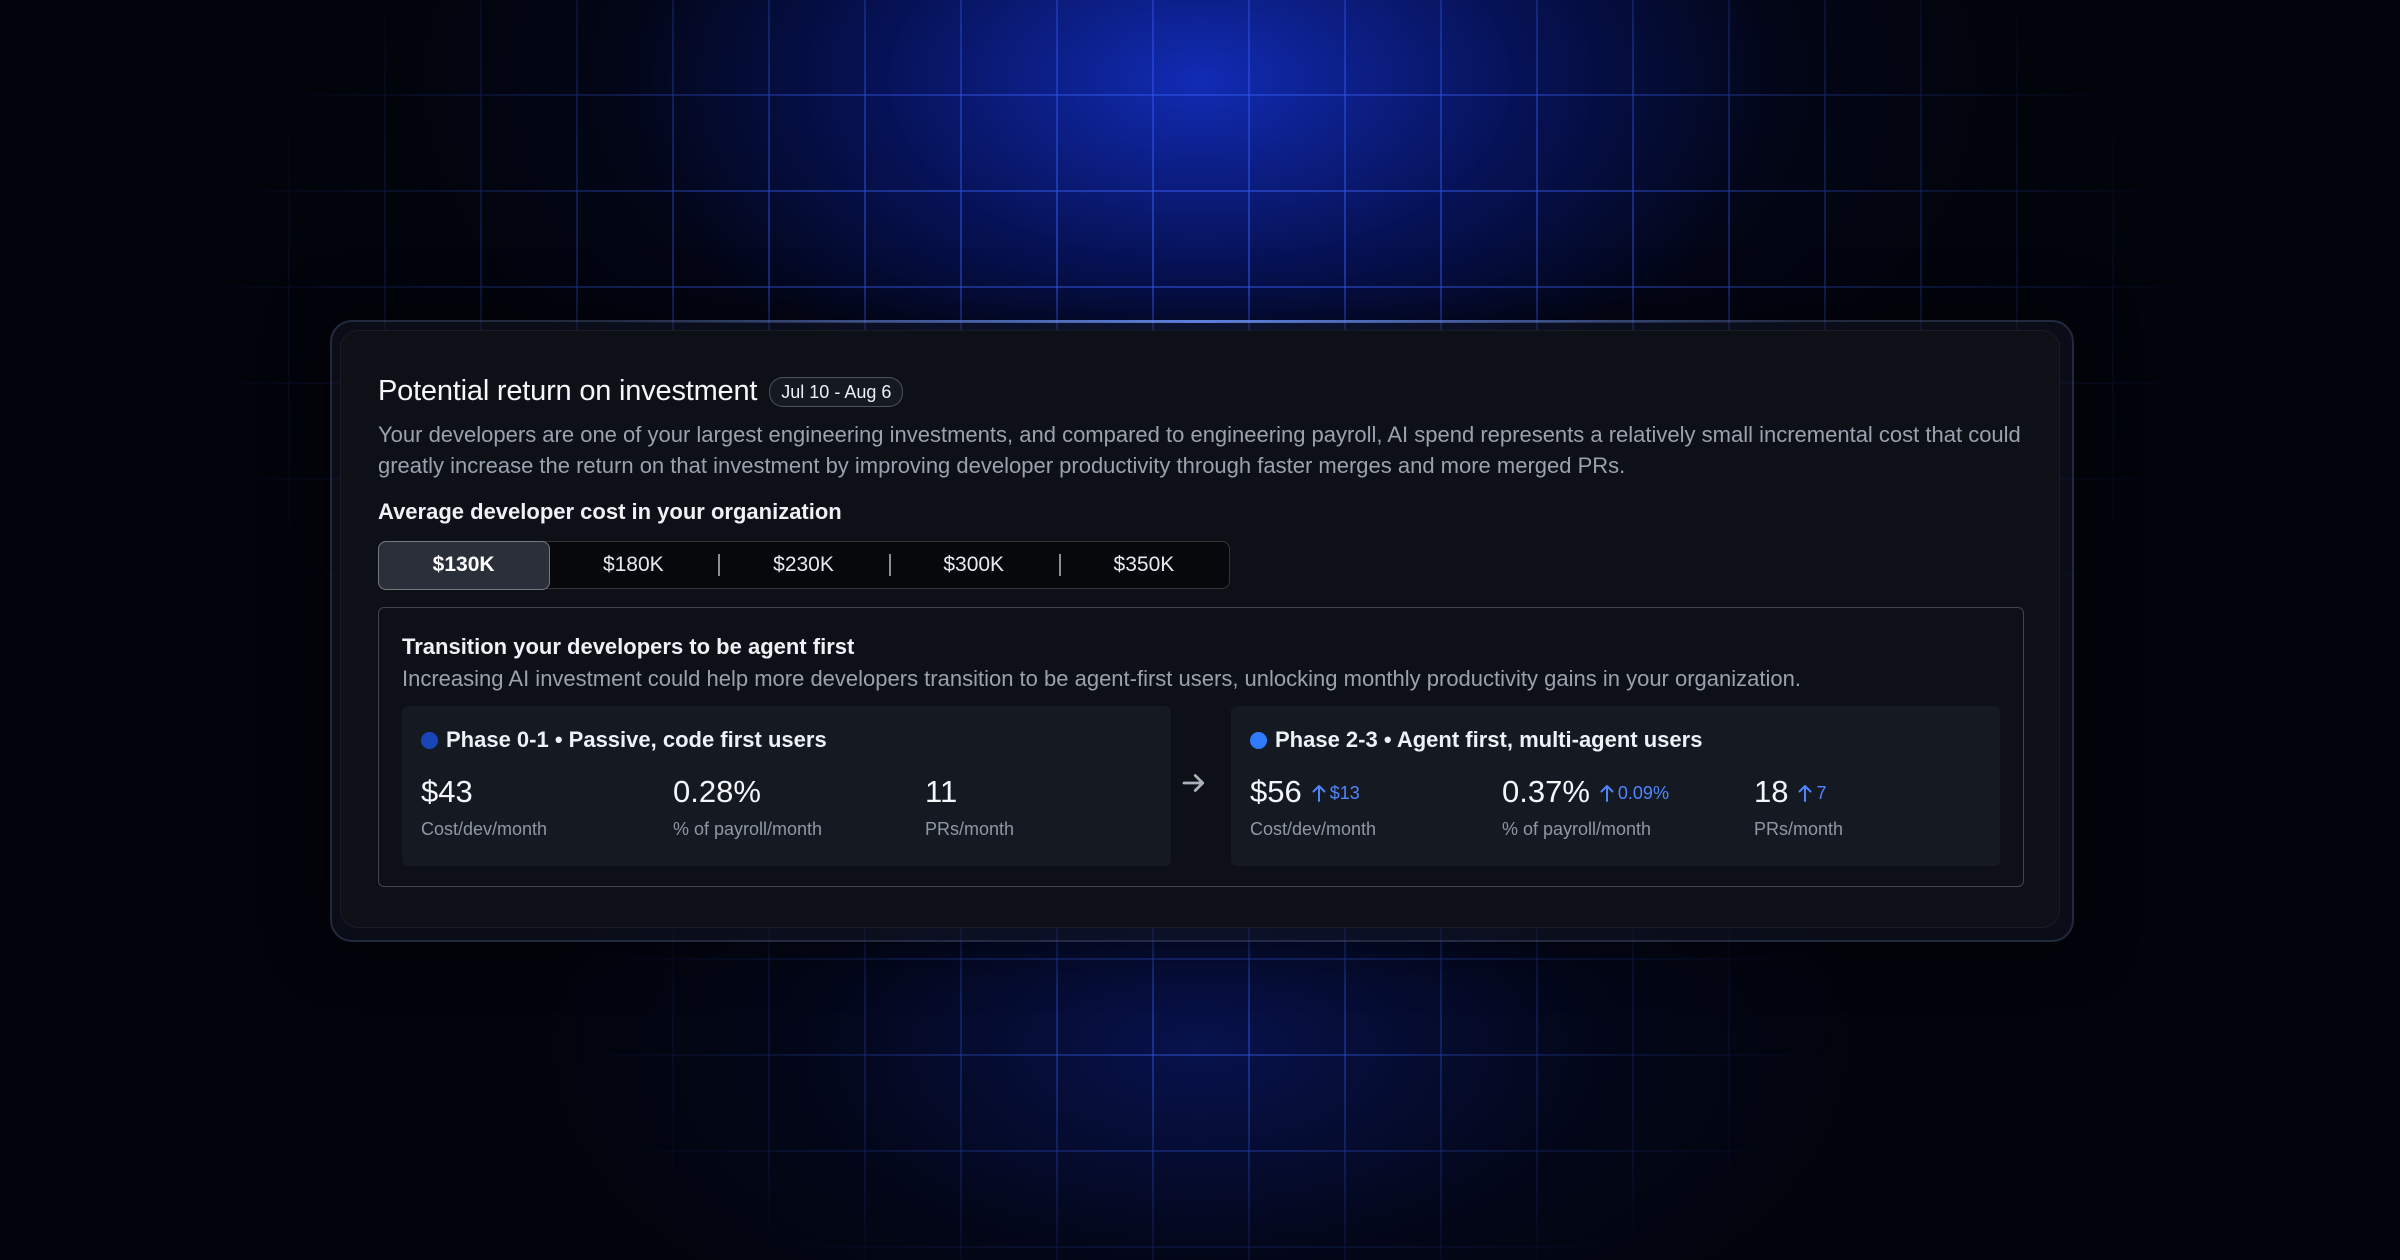 This screenshot has height=1260, width=2400. I want to click on metric-delta-value: $13, so click(1344, 792).